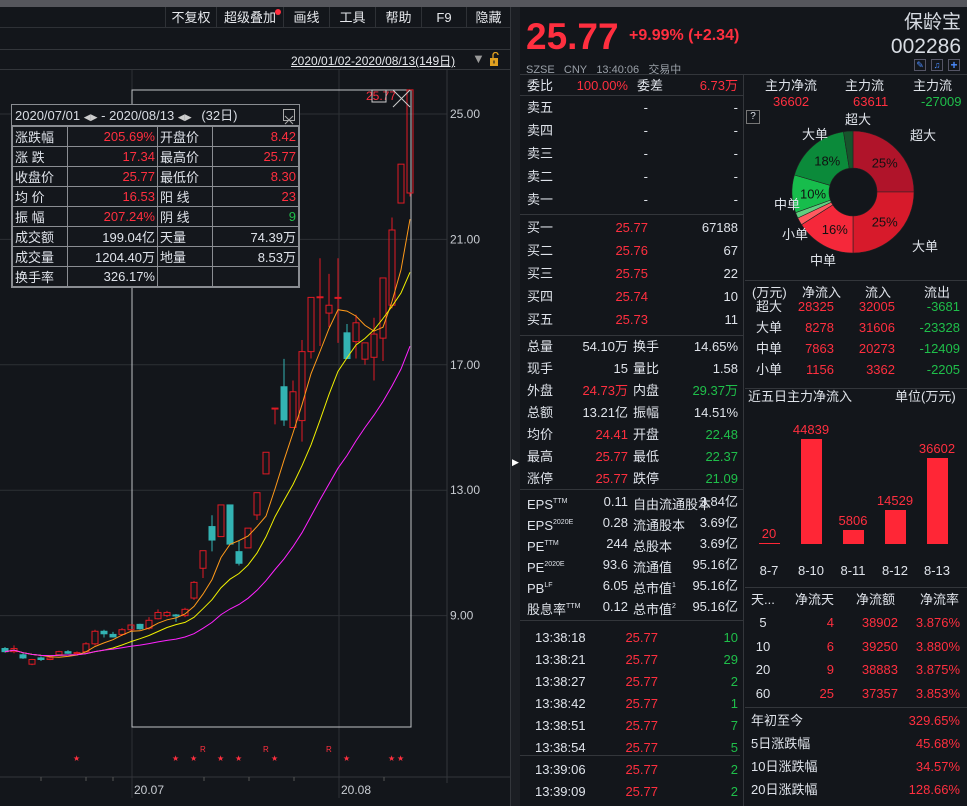 The width and height of the screenshot is (967, 806). I want to click on toolbar-button-6: 隐藏, so click(488, 17).